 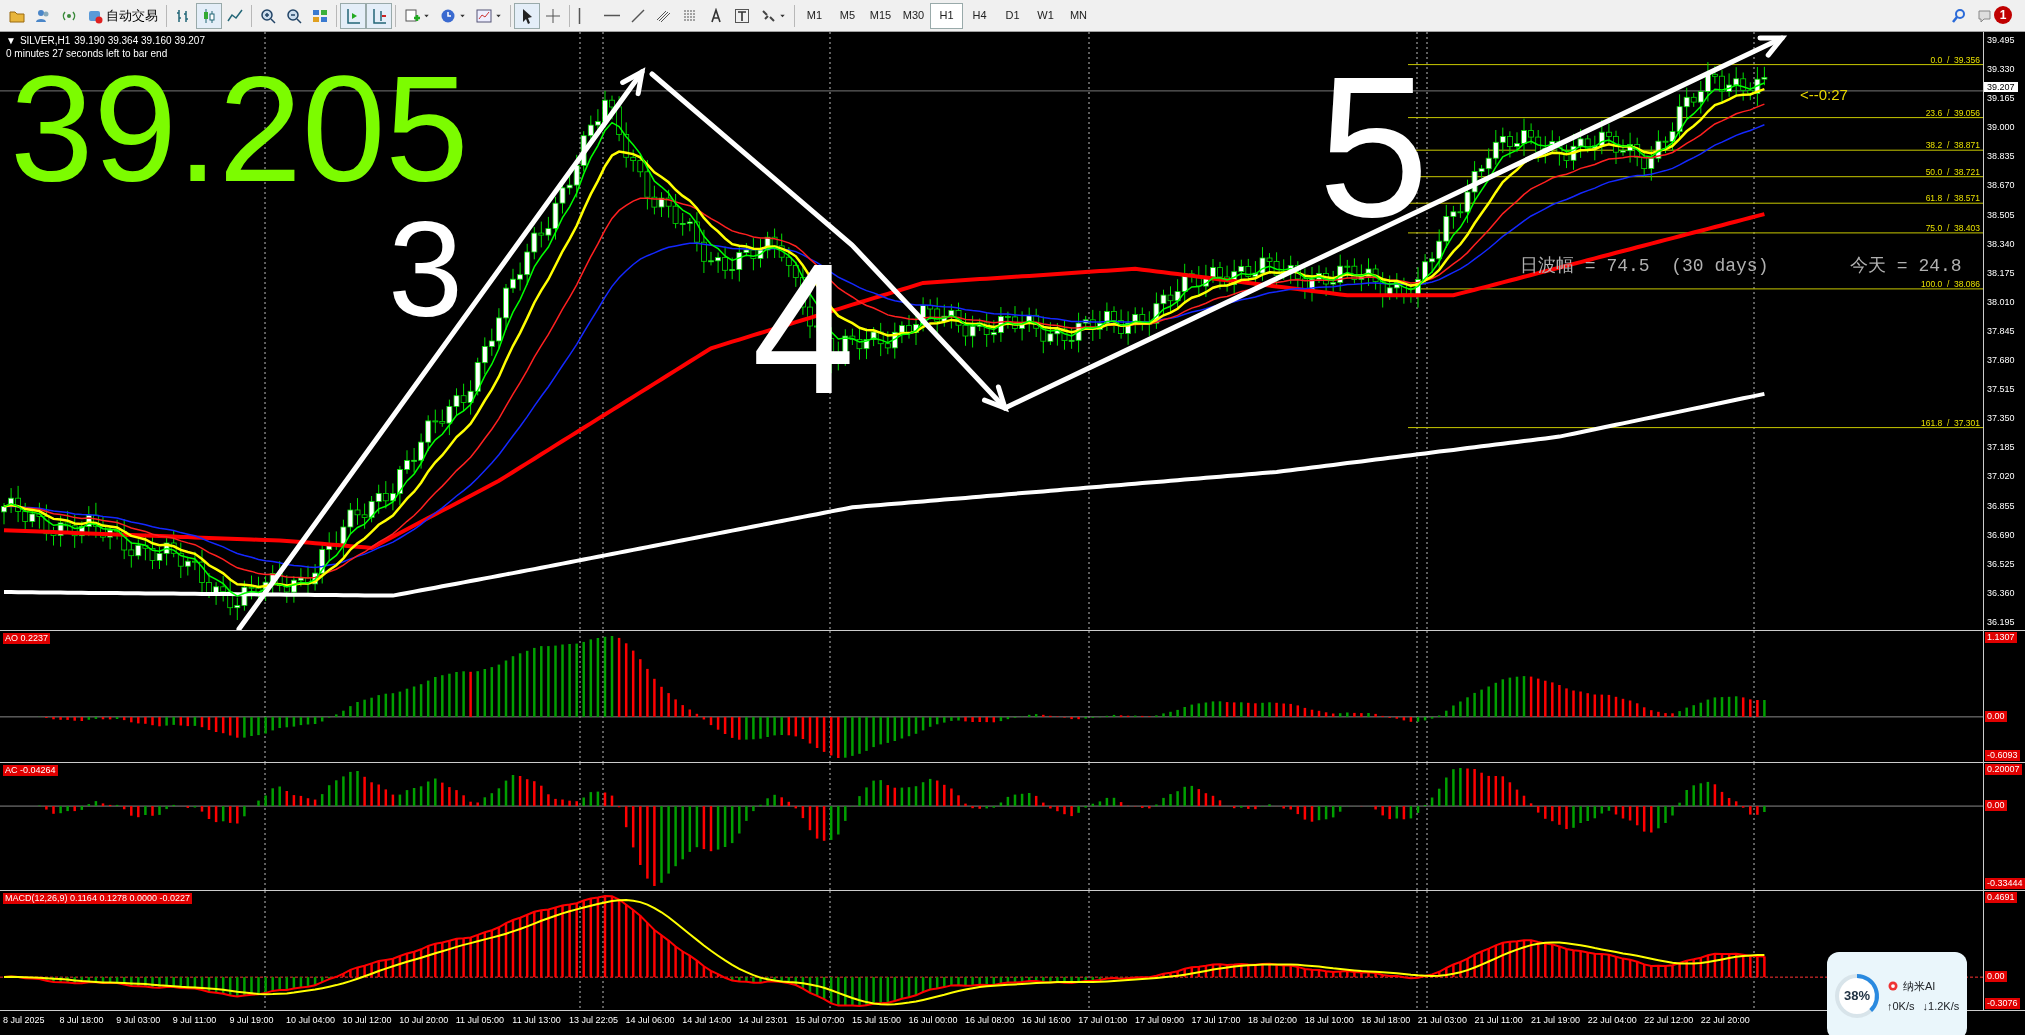 What do you see at coordinates (1216, 1020) in the screenshot?
I see `time-label: 17 Jul 17:00` at bounding box center [1216, 1020].